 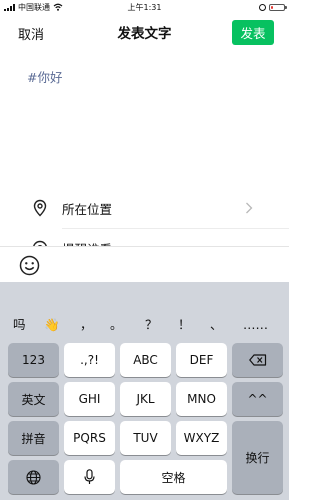 What do you see at coordinates (89, 360) in the screenshot?
I see `key-punct: .,?!` at bounding box center [89, 360].